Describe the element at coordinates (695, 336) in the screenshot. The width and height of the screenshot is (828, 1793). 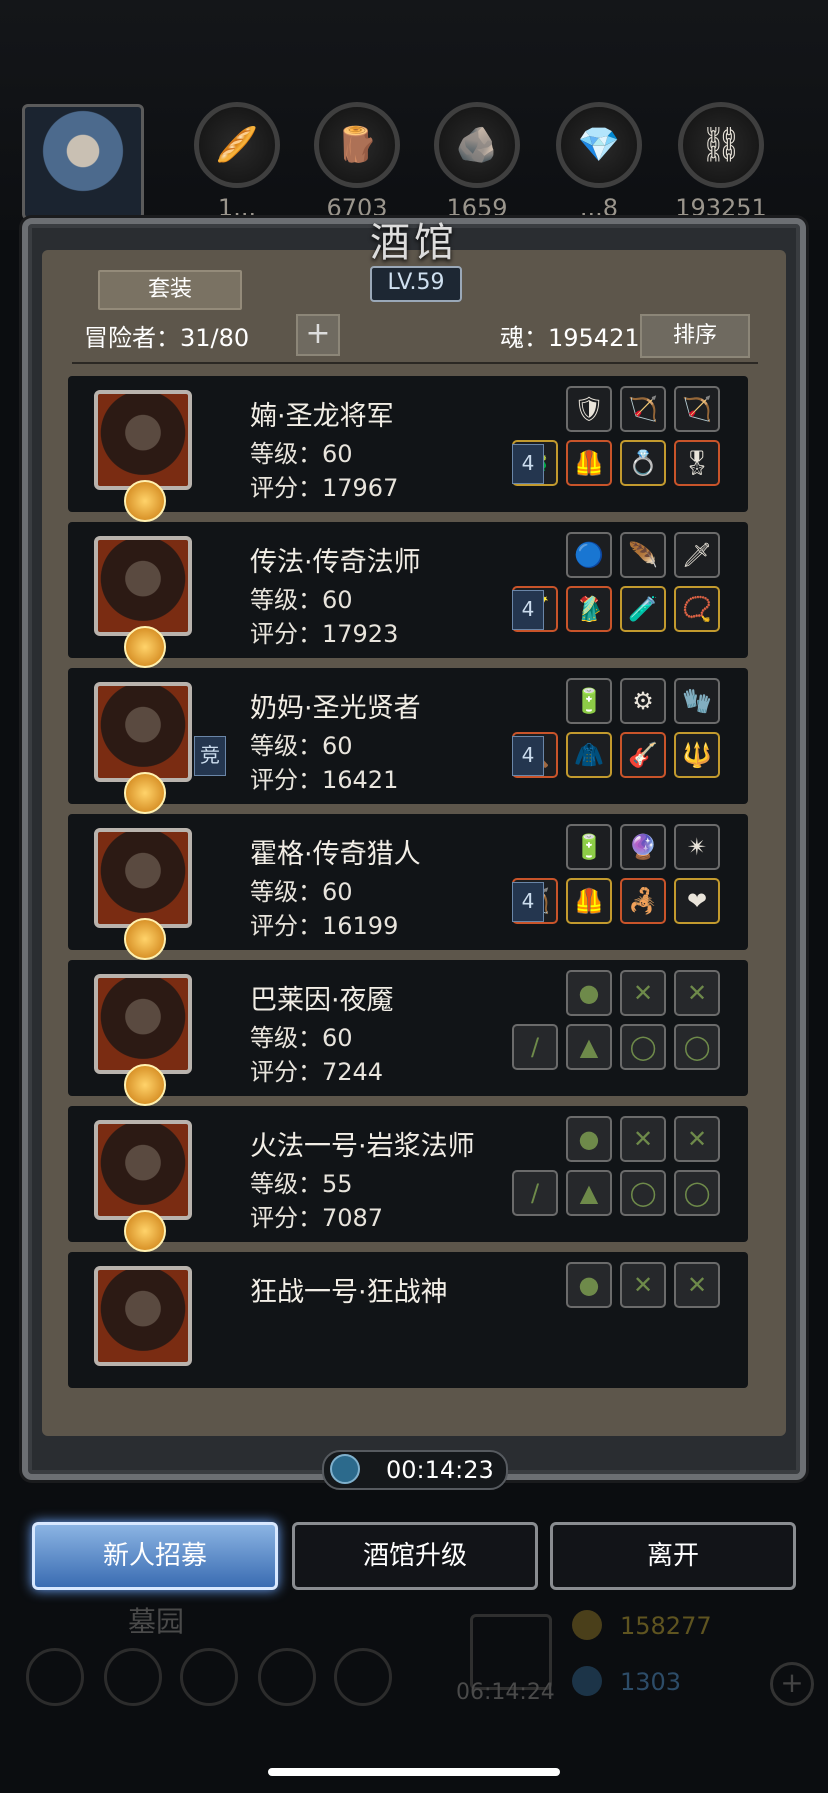
I see `sort-button: 排序` at that location.